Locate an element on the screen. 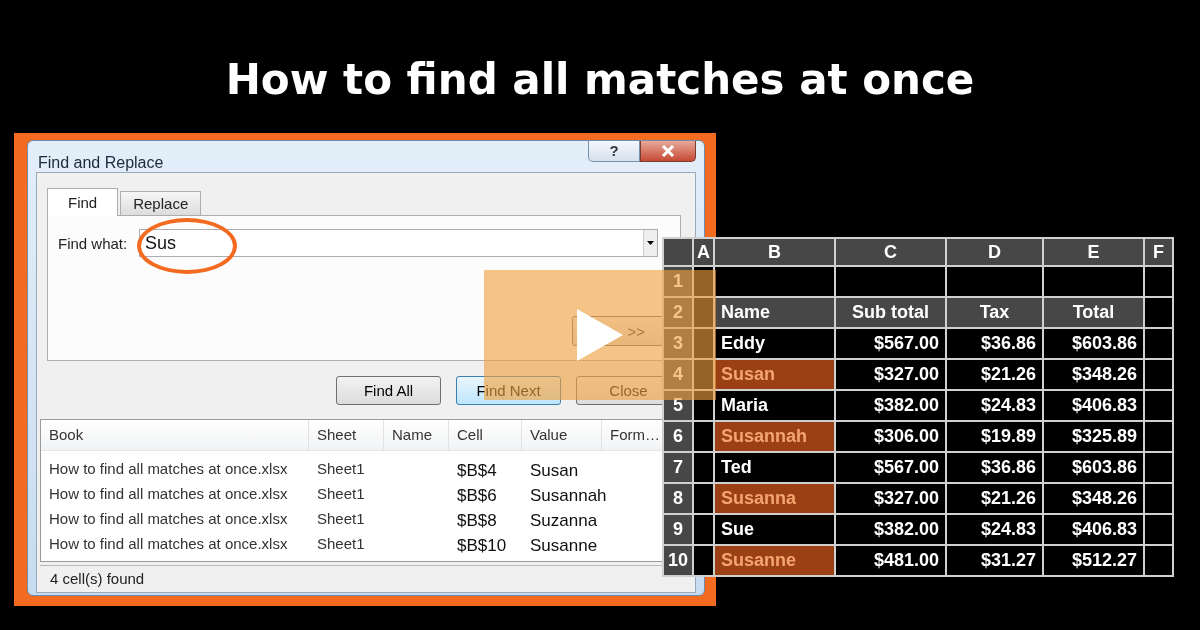 Image resolution: width=1200 pixels, height=630 pixels. row-number: 10 is located at coordinates (678, 560).